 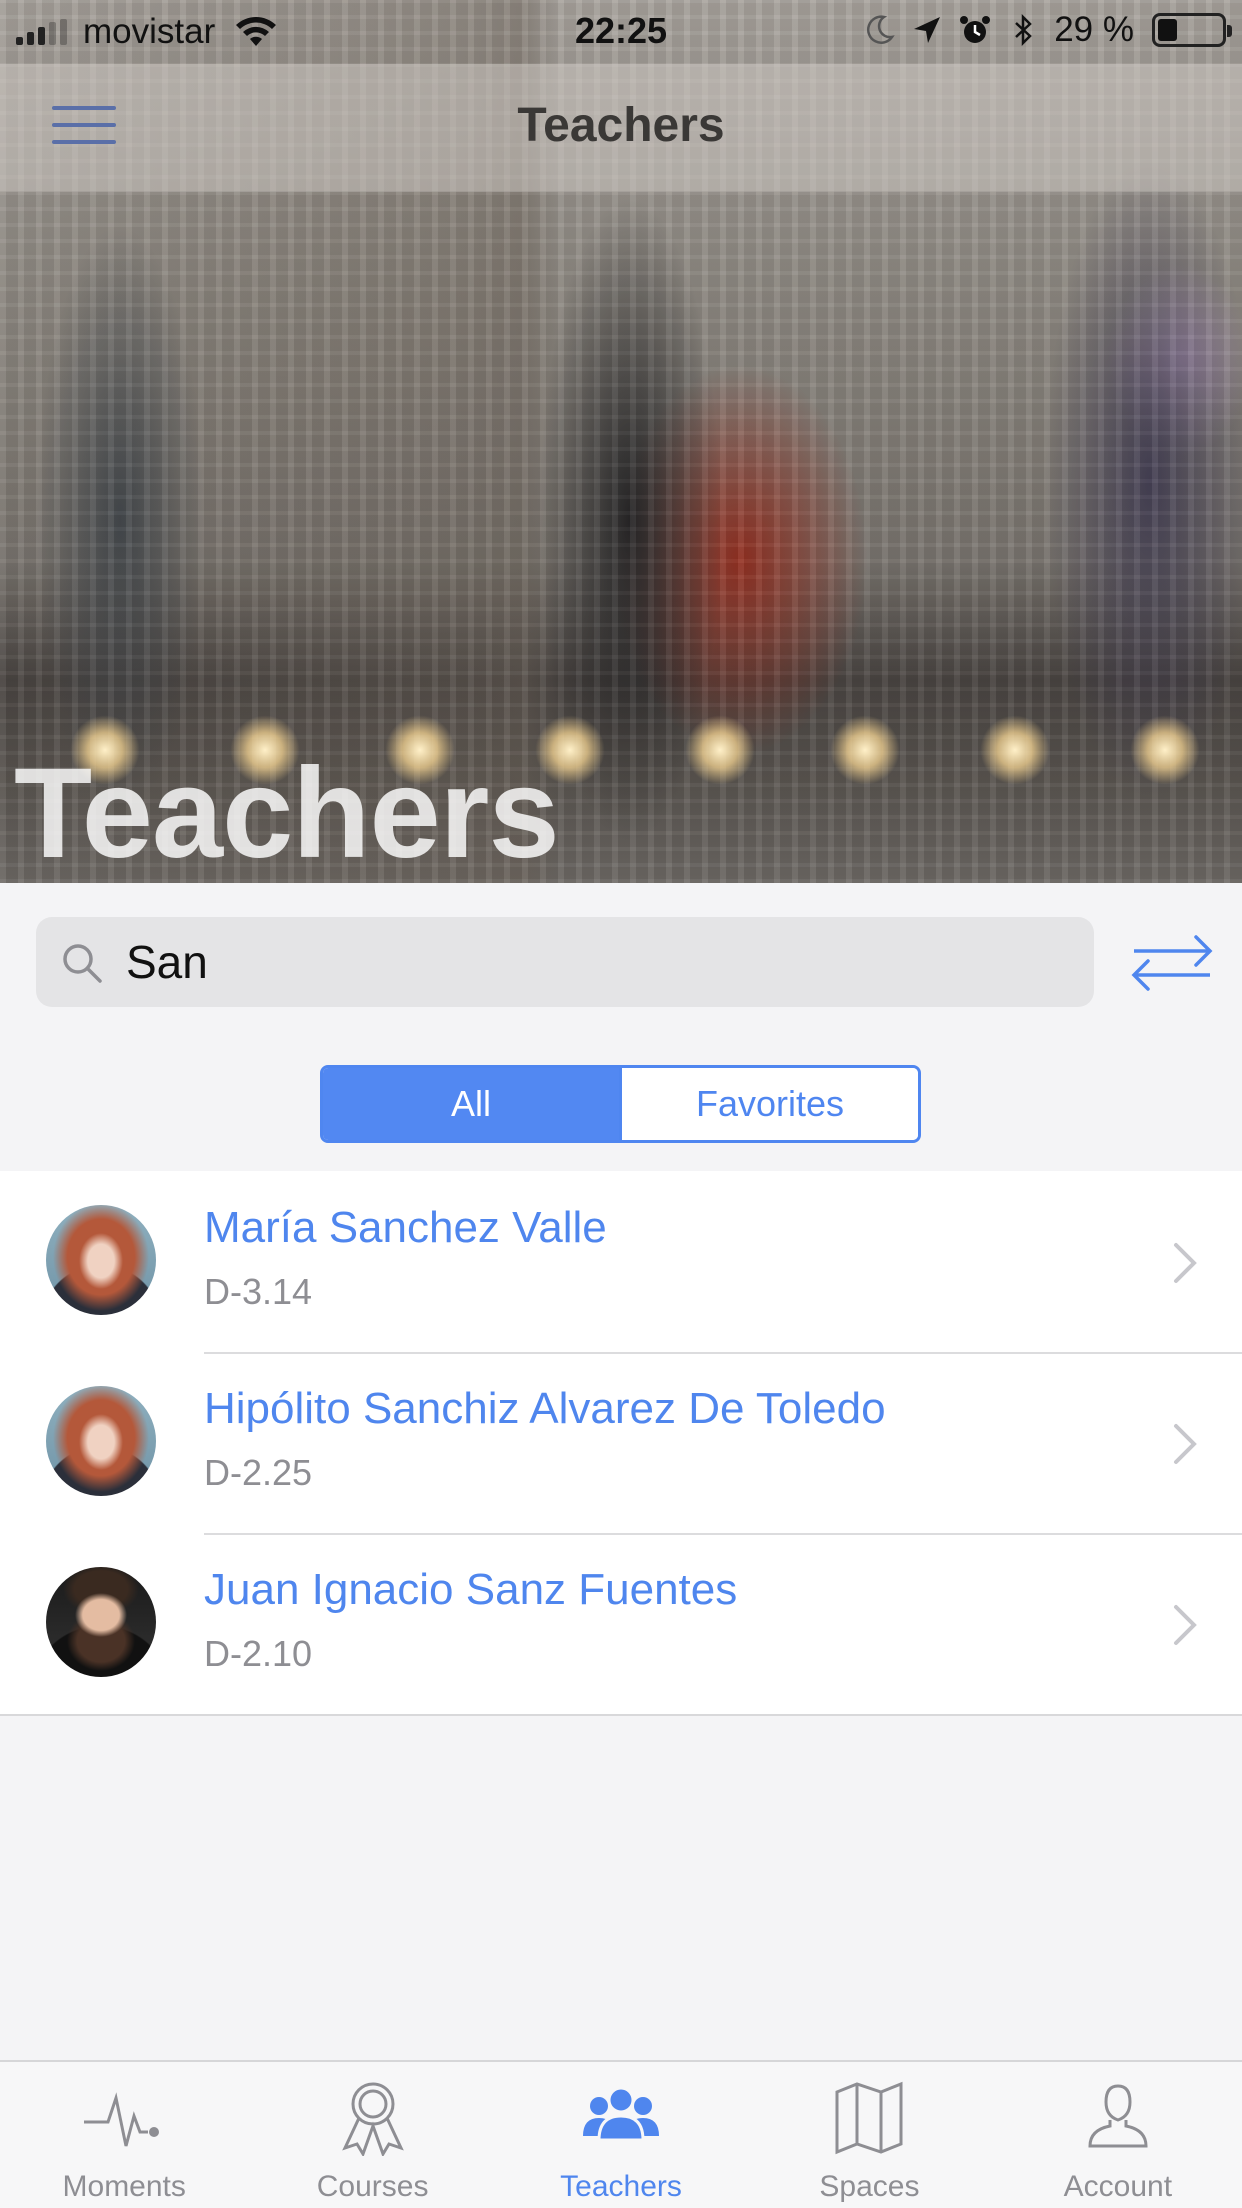 I want to click on teacher-office: D-2.10, so click(x=258, y=1653).